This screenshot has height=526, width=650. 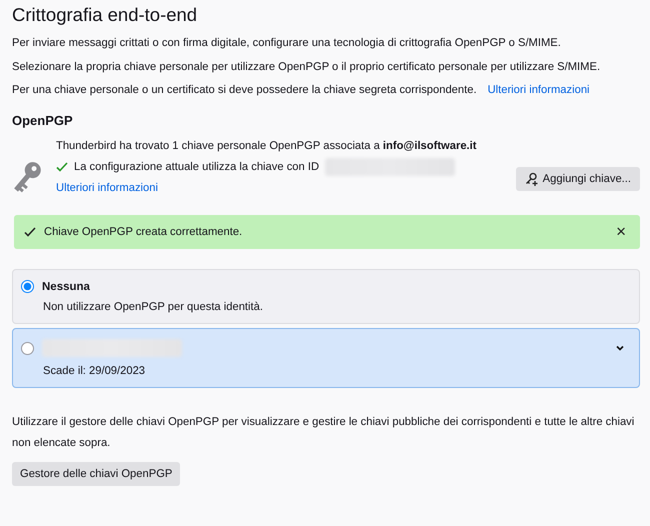 What do you see at coordinates (105, 15) in the screenshot?
I see `section-title: Crittografia end-to-end` at bounding box center [105, 15].